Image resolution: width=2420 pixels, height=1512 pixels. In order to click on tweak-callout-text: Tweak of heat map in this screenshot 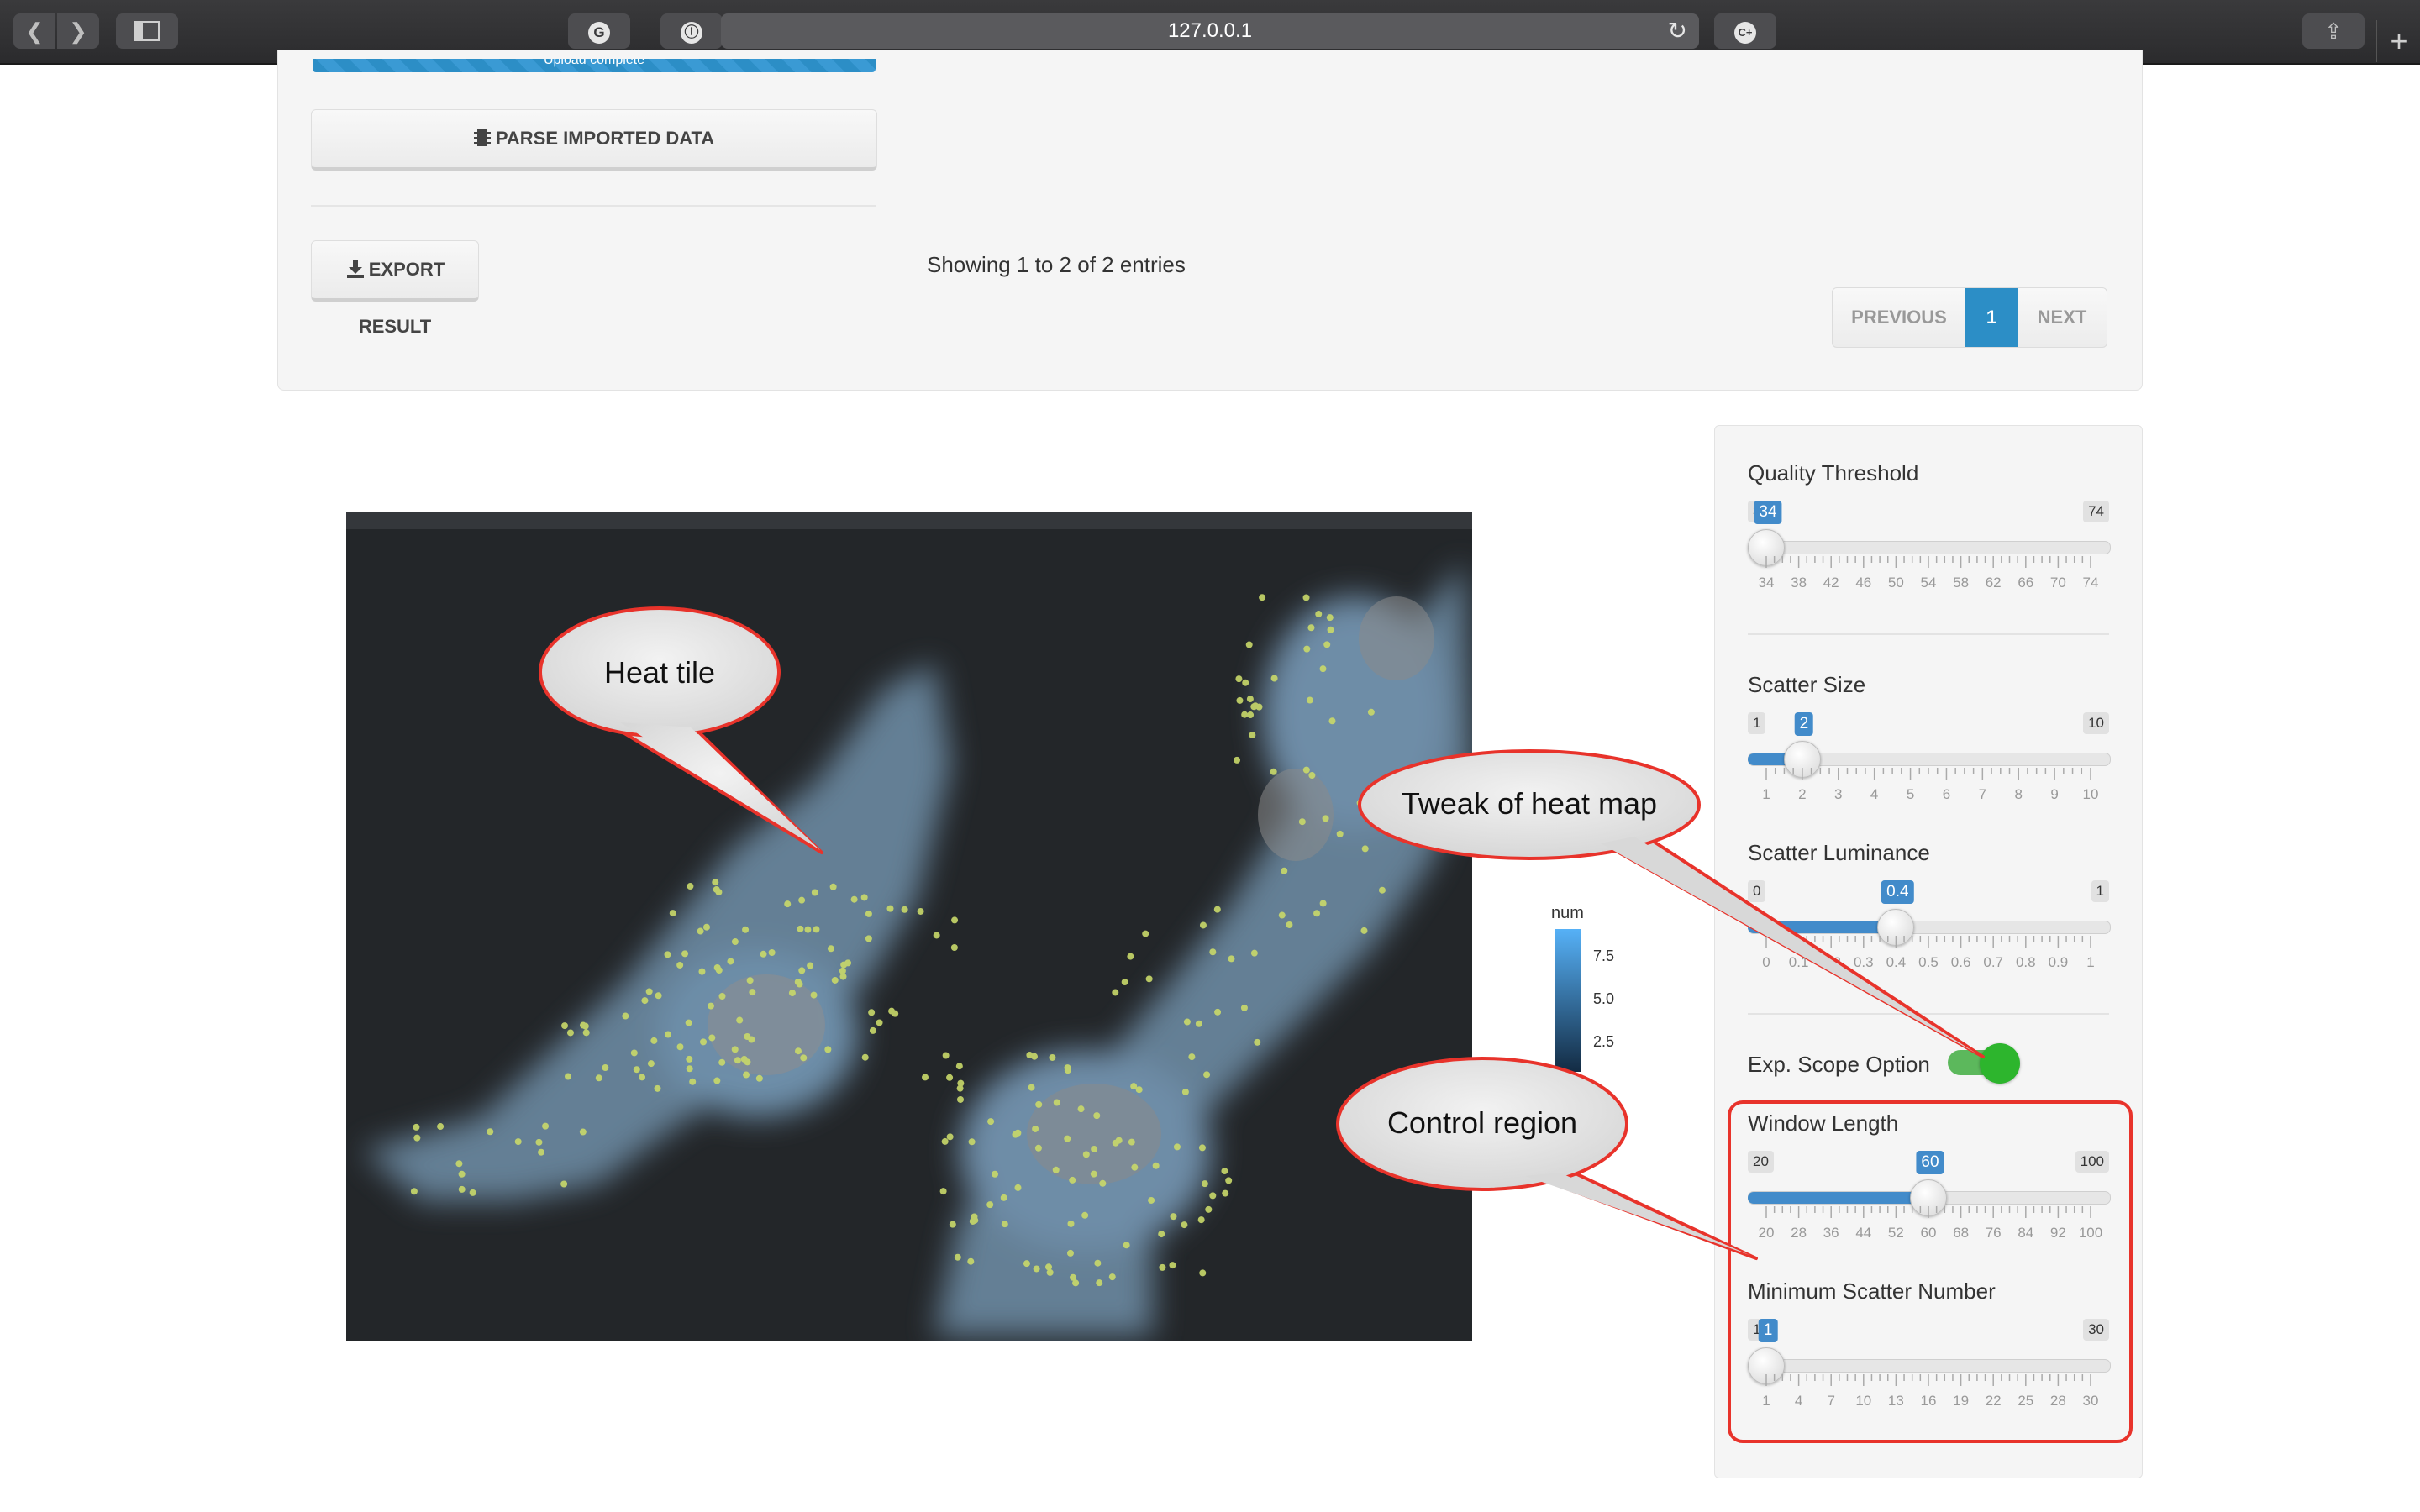, I will do `click(1529, 803)`.